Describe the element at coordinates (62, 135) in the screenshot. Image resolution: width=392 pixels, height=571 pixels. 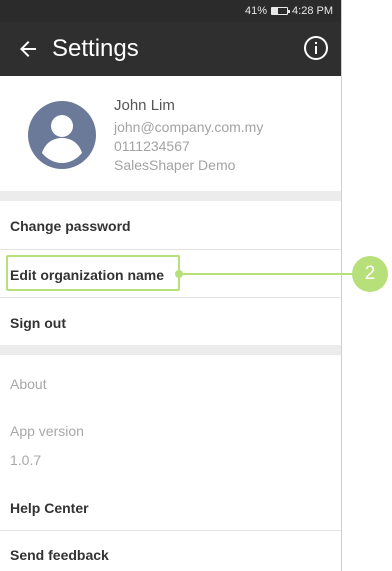
I see `avatar` at that location.